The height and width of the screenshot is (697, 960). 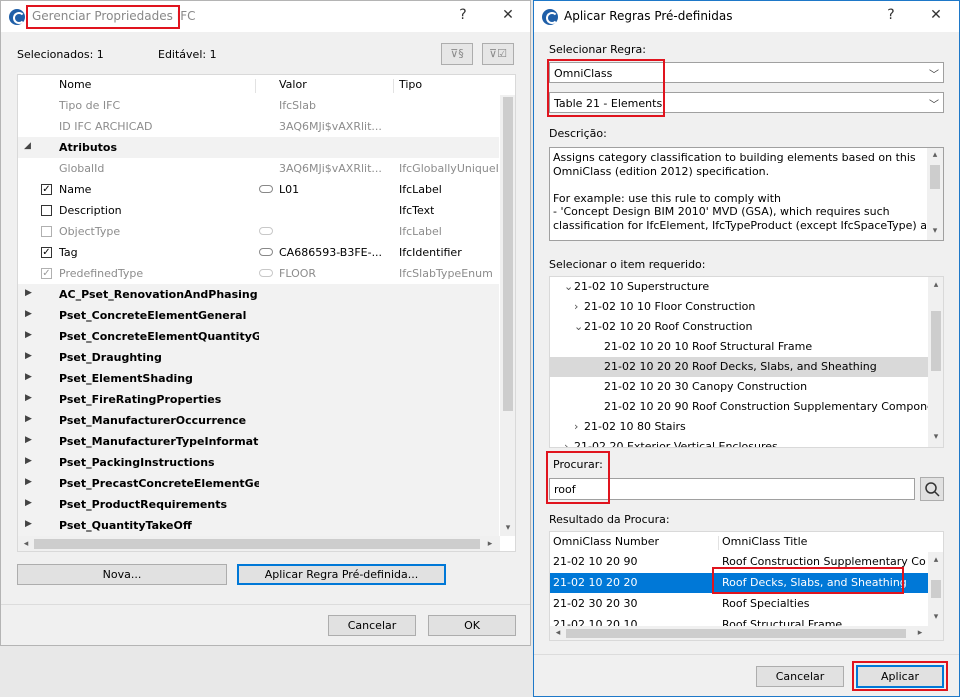 What do you see at coordinates (258, 294) in the screenshot?
I see `pset-group-row: ▶ AC_Pset_RenovationAndPhasing` at bounding box center [258, 294].